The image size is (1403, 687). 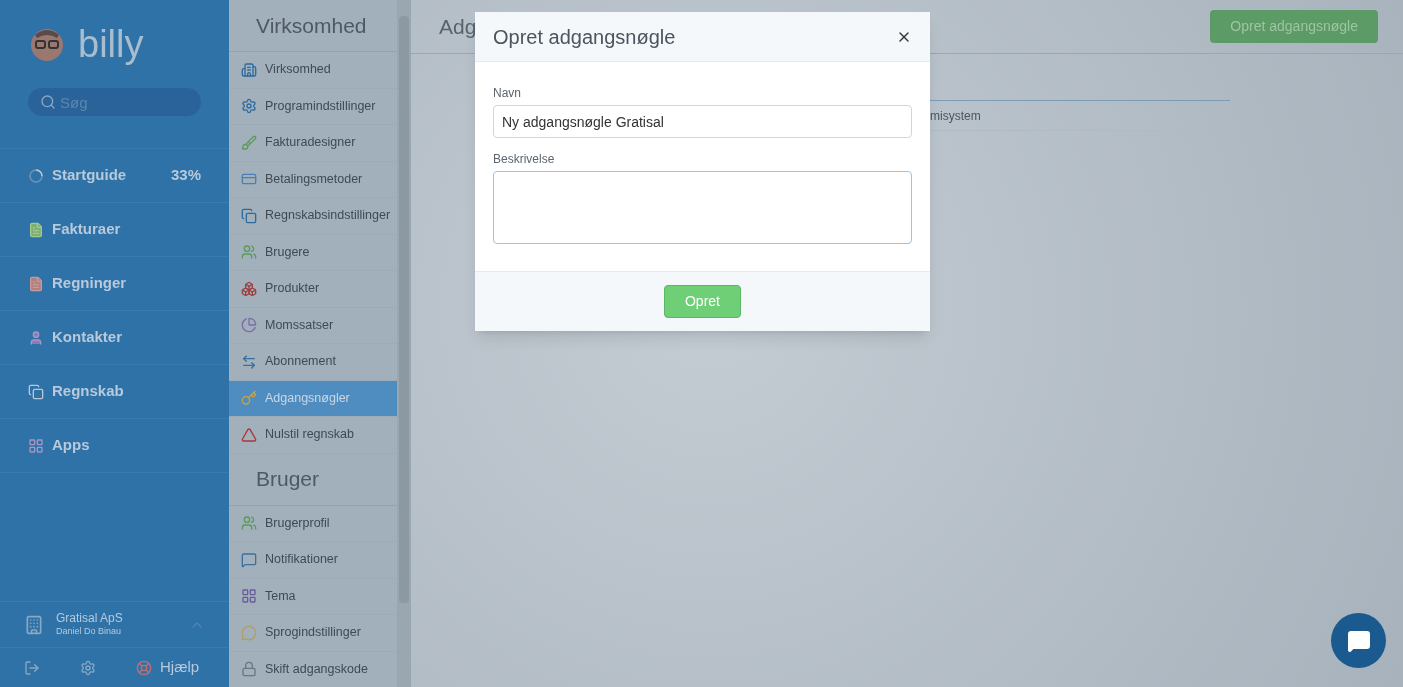 I want to click on table-cell-text: misystem, so click(x=955, y=116).